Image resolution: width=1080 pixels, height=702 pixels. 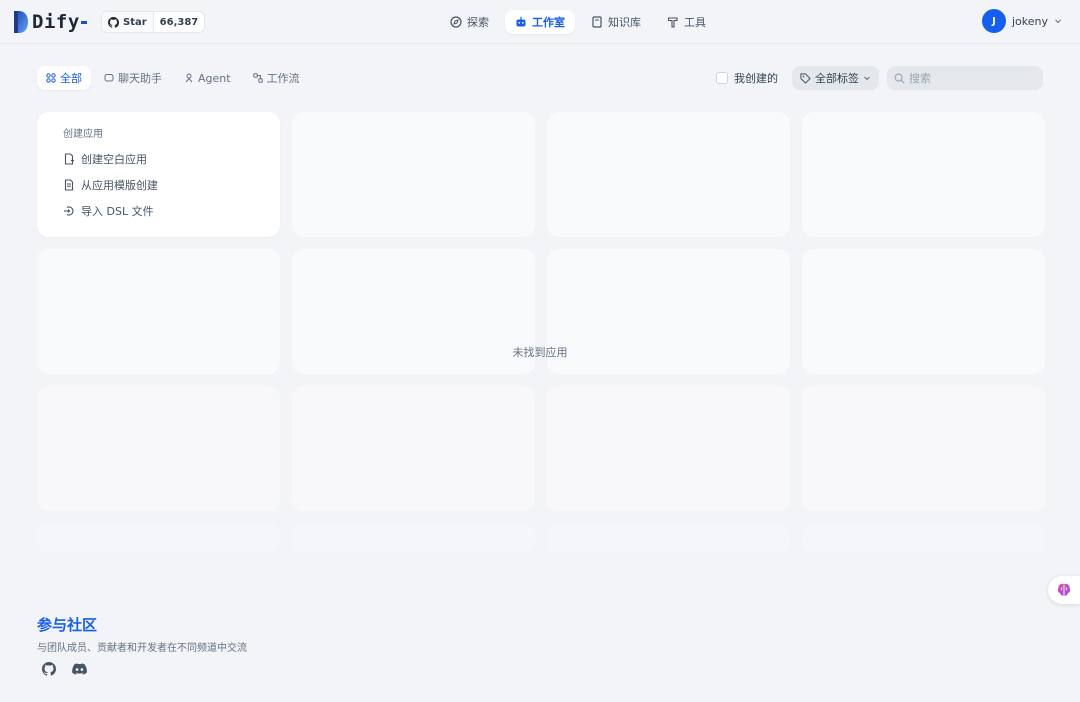 What do you see at coordinates (161, 159) in the screenshot?
I see `create-blank-app-button: 创建空白应用` at bounding box center [161, 159].